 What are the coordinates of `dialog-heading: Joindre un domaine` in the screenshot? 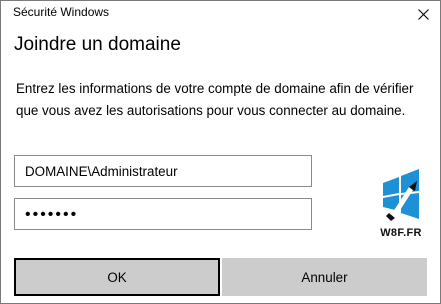 It's located at (97, 44).